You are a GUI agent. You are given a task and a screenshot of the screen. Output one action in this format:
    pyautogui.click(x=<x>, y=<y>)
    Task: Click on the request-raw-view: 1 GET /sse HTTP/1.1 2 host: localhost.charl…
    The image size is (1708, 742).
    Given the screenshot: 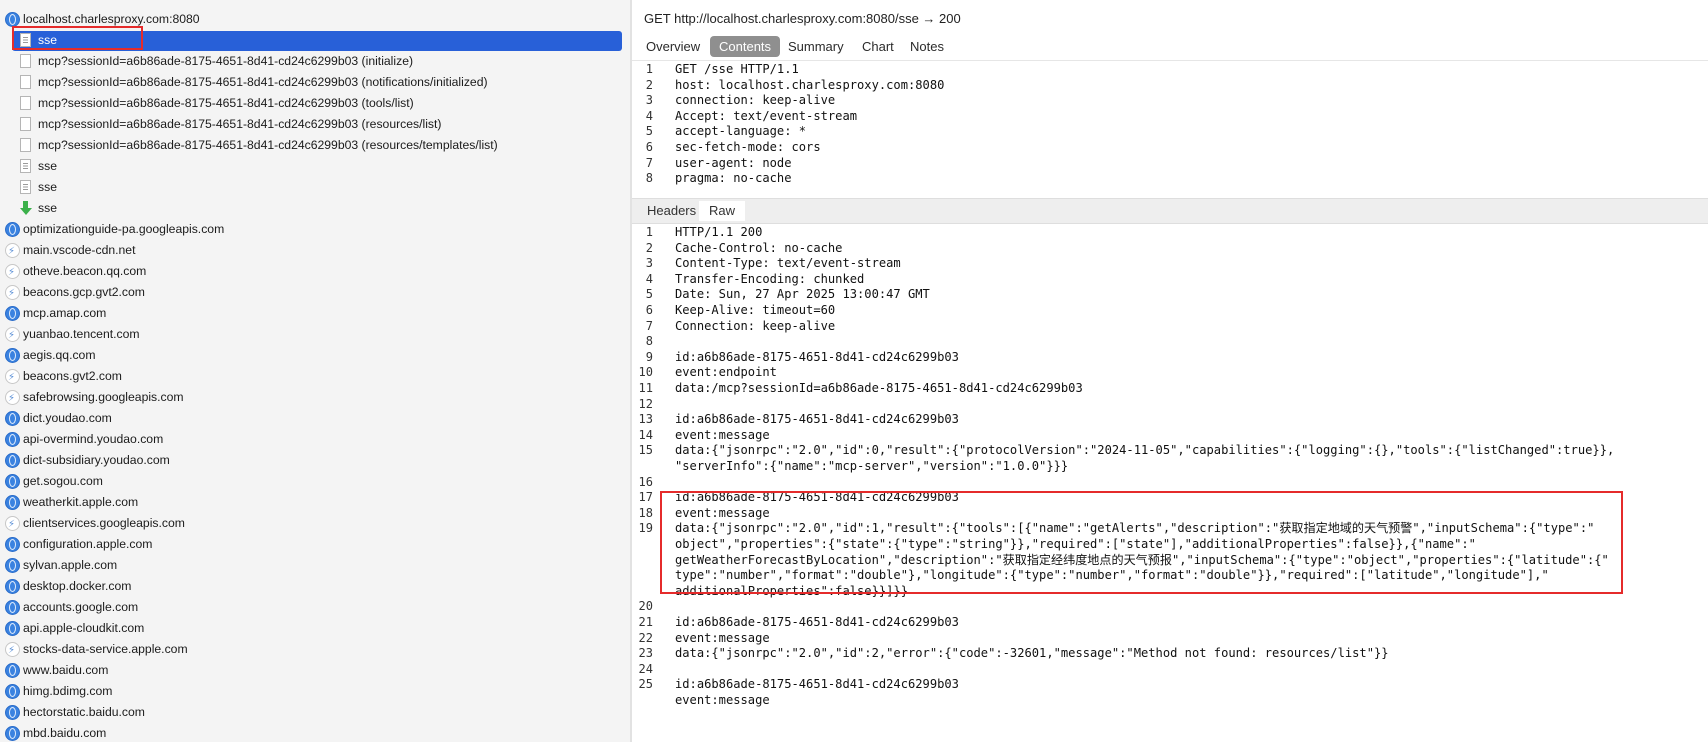 What is the action you would take?
    pyautogui.click(x=1170, y=129)
    